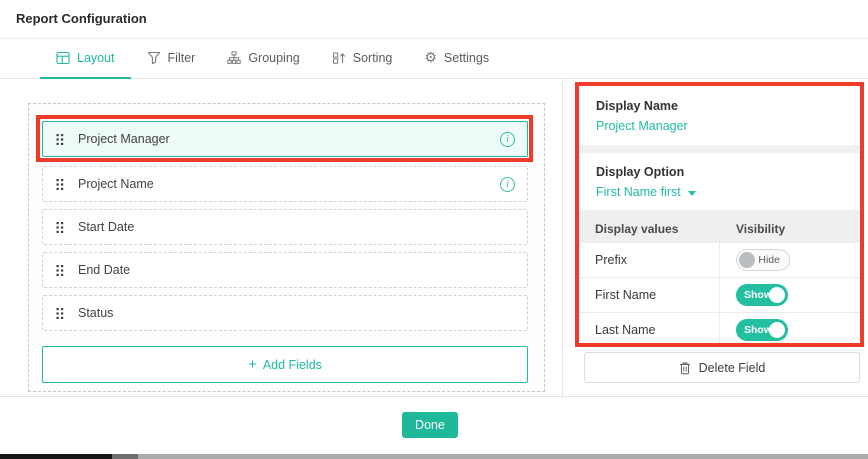  What do you see at coordinates (638, 192) in the screenshot?
I see `display-option-value: First Name first` at bounding box center [638, 192].